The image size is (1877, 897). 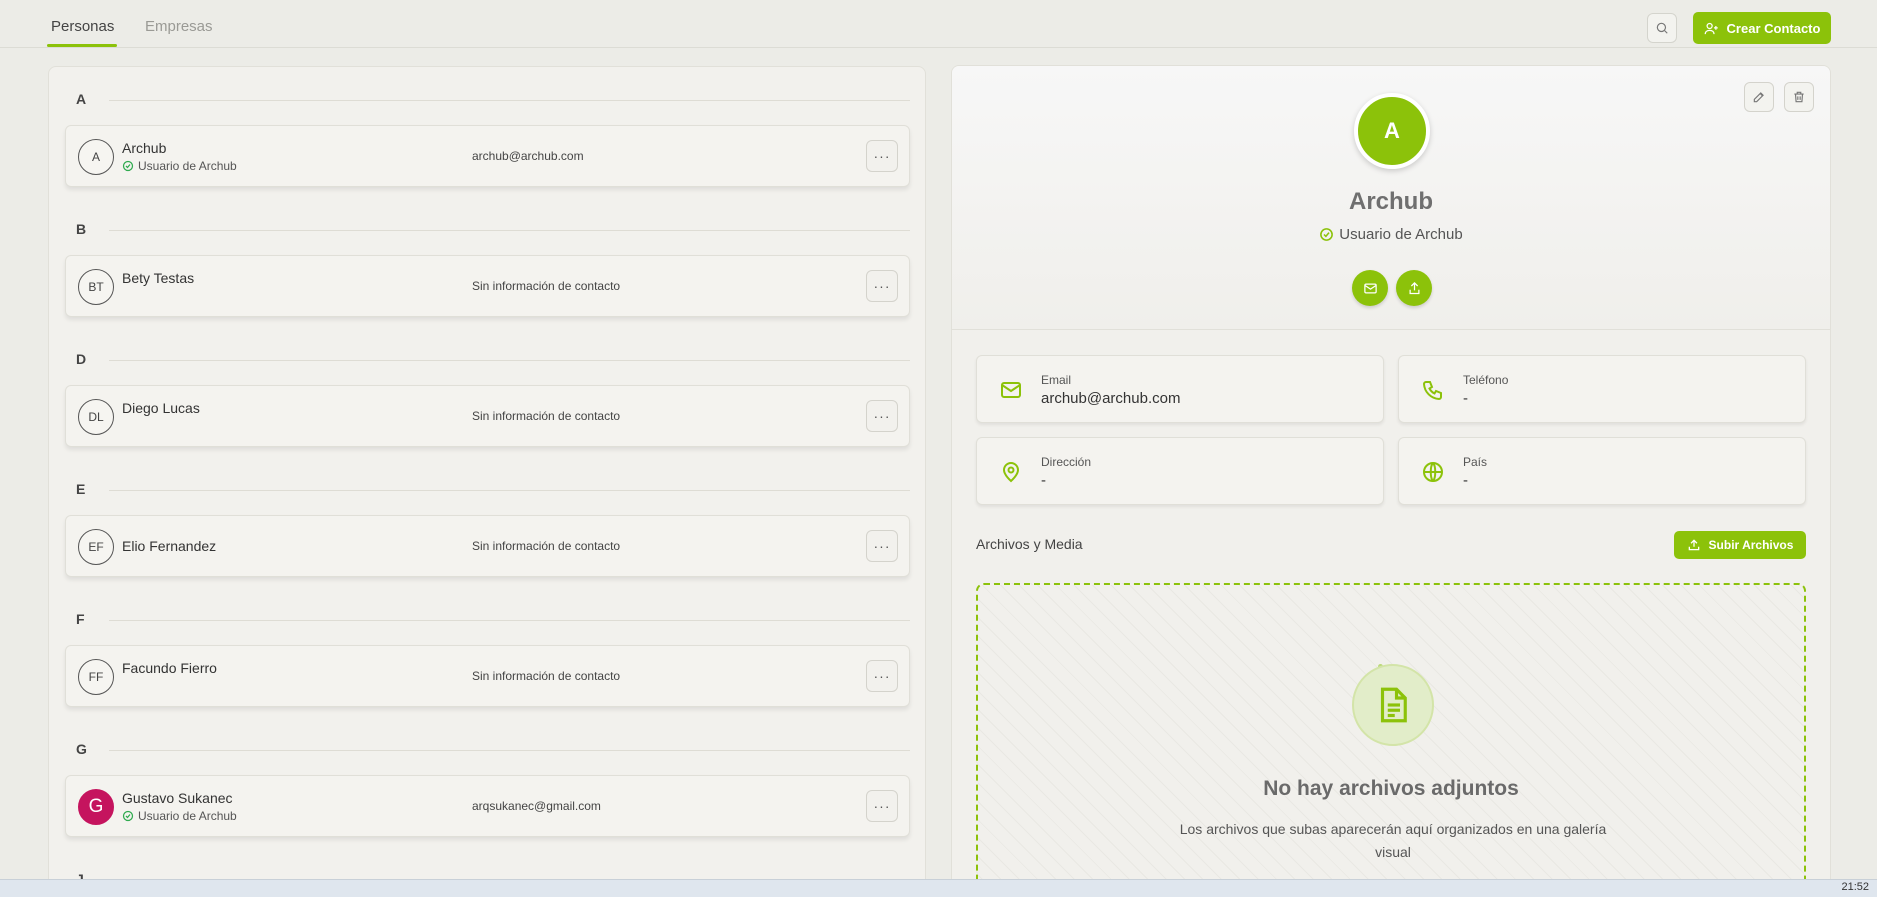 I want to click on share-icon, so click(x=1414, y=287).